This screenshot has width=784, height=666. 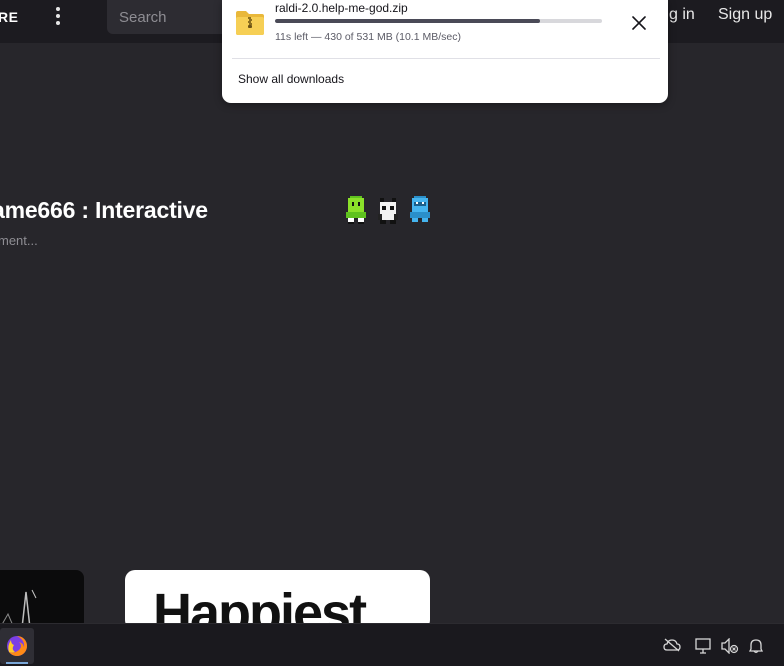 What do you see at coordinates (356, 210) in the screenshot?
I see `green-sprite-icon` at bounding box center [356, 210].